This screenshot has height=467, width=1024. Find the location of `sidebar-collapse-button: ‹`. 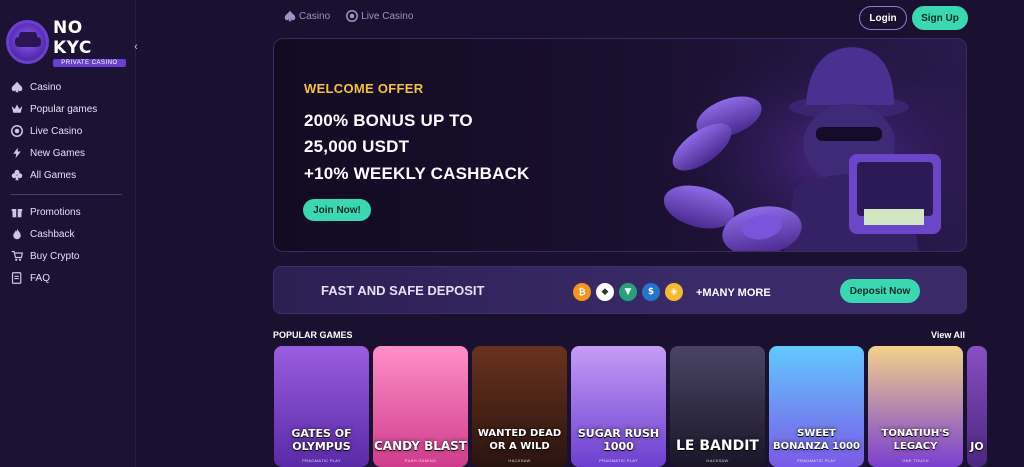

sidebar-collapse-button: ‹ is located at coordinates (136, 47).